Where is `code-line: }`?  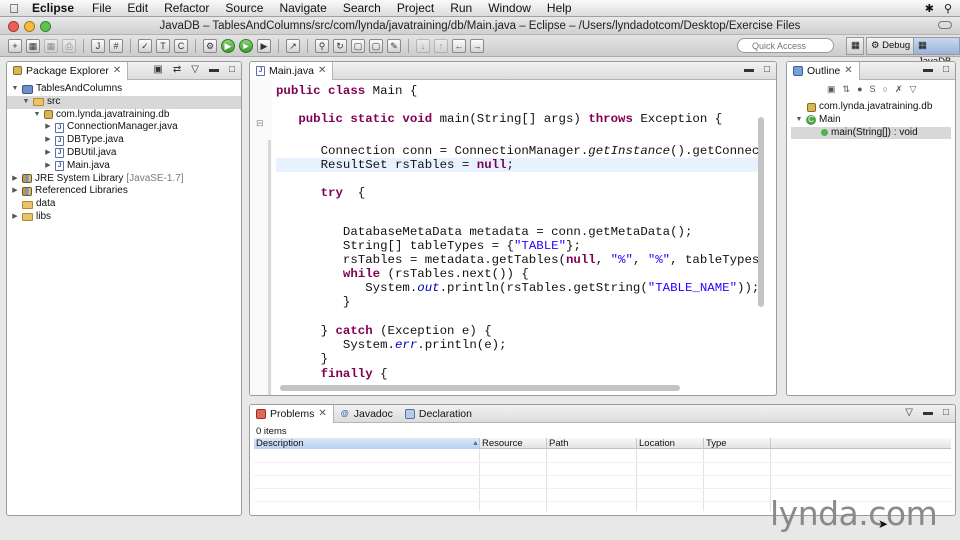 code-line: } is located at coordinates (313, 302).